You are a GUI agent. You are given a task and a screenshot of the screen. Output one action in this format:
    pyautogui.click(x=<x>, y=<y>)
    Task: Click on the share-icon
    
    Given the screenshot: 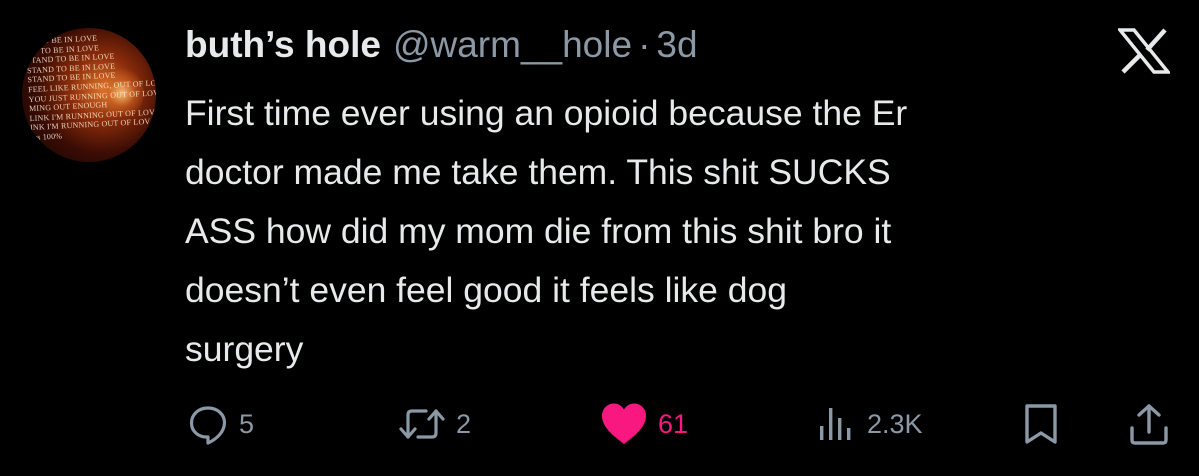 What is the action you would take?
    pyautogui.click(x=1149, y=424)
    